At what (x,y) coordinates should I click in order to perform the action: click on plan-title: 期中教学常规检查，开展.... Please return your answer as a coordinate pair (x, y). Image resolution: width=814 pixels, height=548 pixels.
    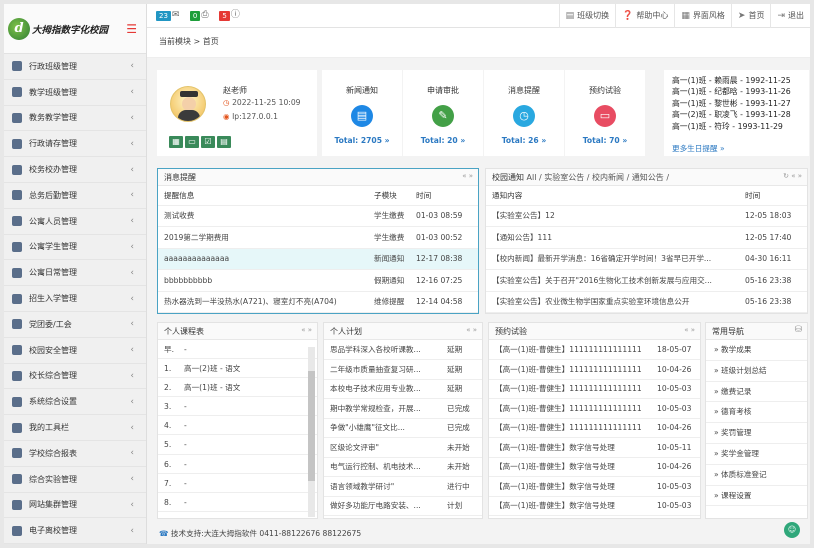
    Looking at the image, I should click on (382, 408).